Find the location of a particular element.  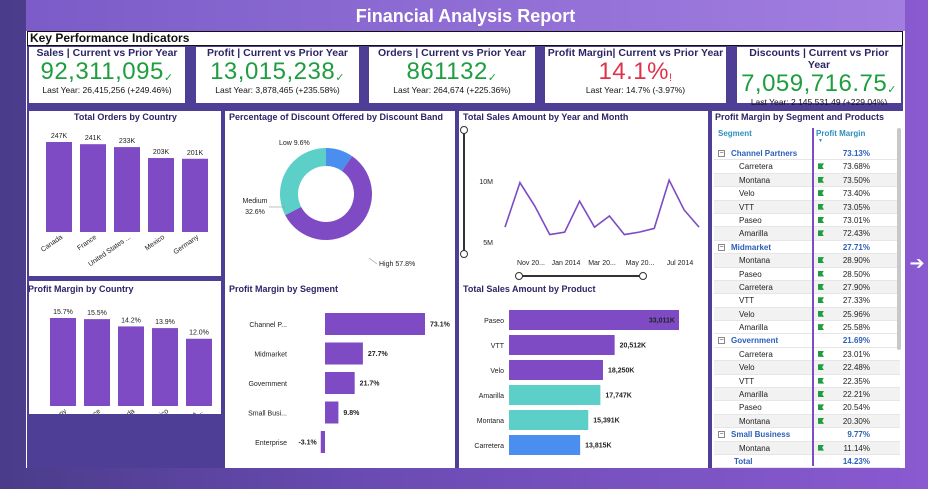

table-row: Amarilla 72.43% is located at coordinates (807, 234).